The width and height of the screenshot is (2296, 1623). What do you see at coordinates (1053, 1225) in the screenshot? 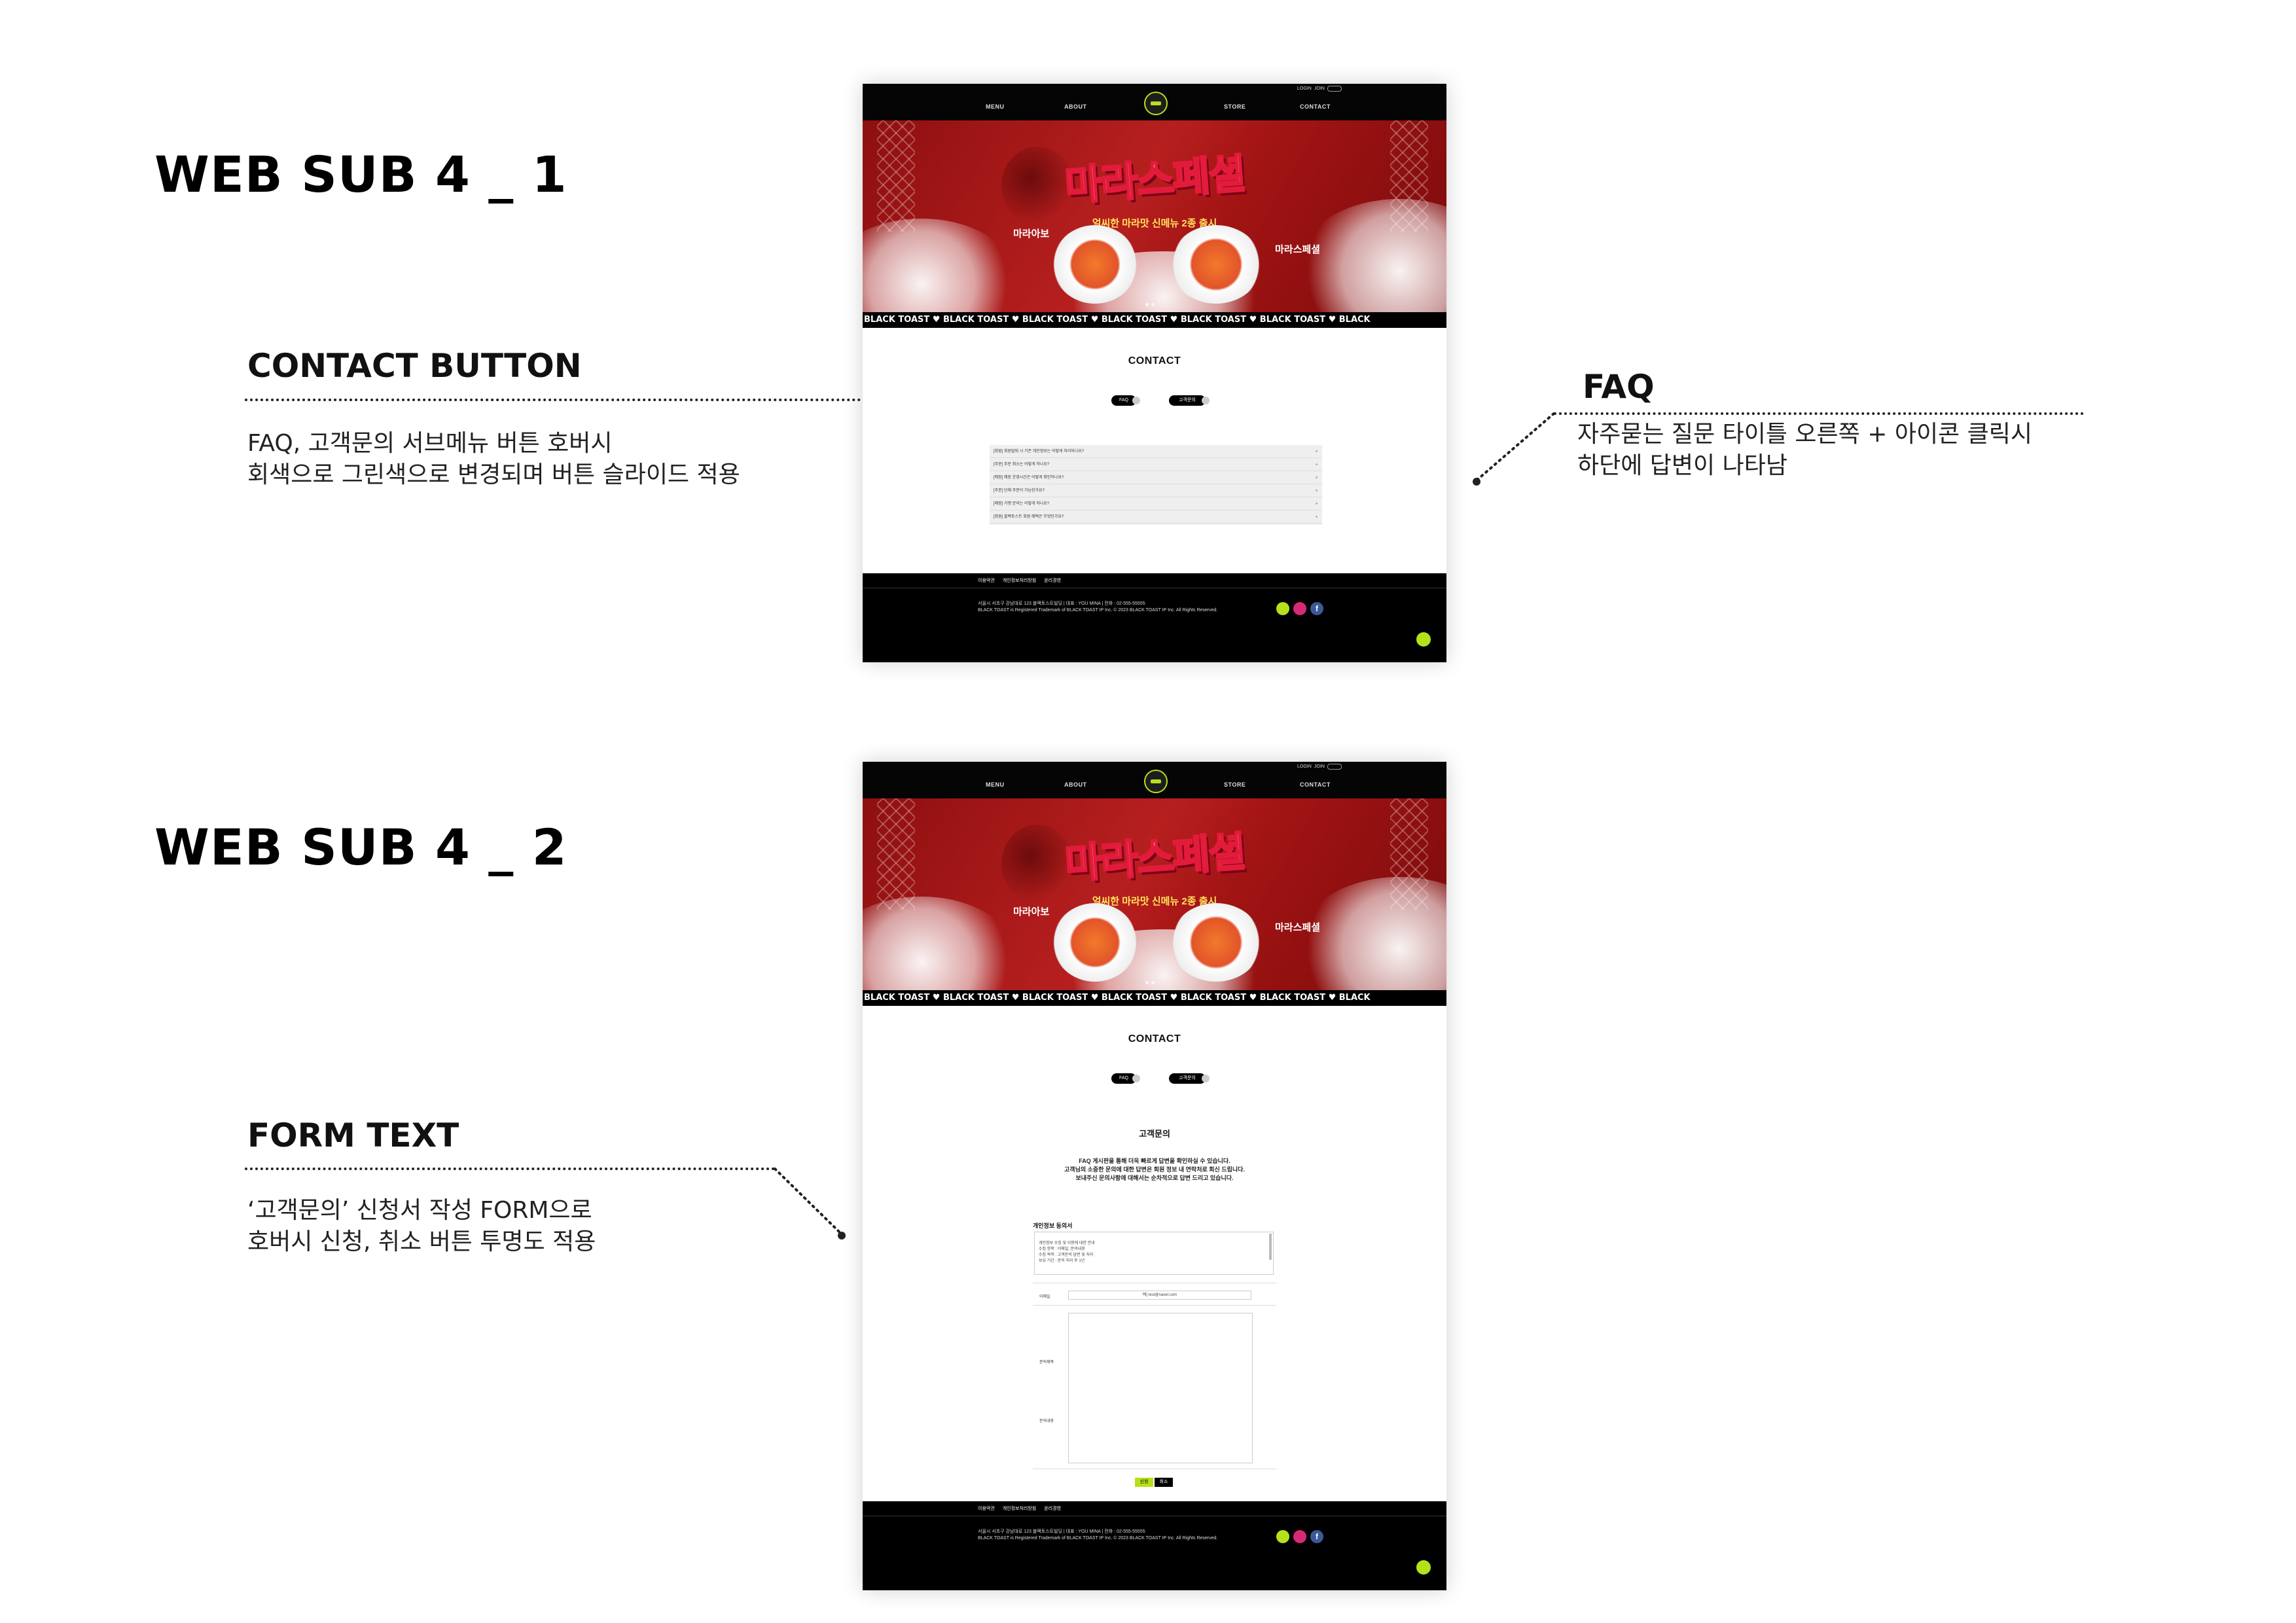
I see `privacy-label: 개인정보 동의서` at bounding box center [1053, 1225].